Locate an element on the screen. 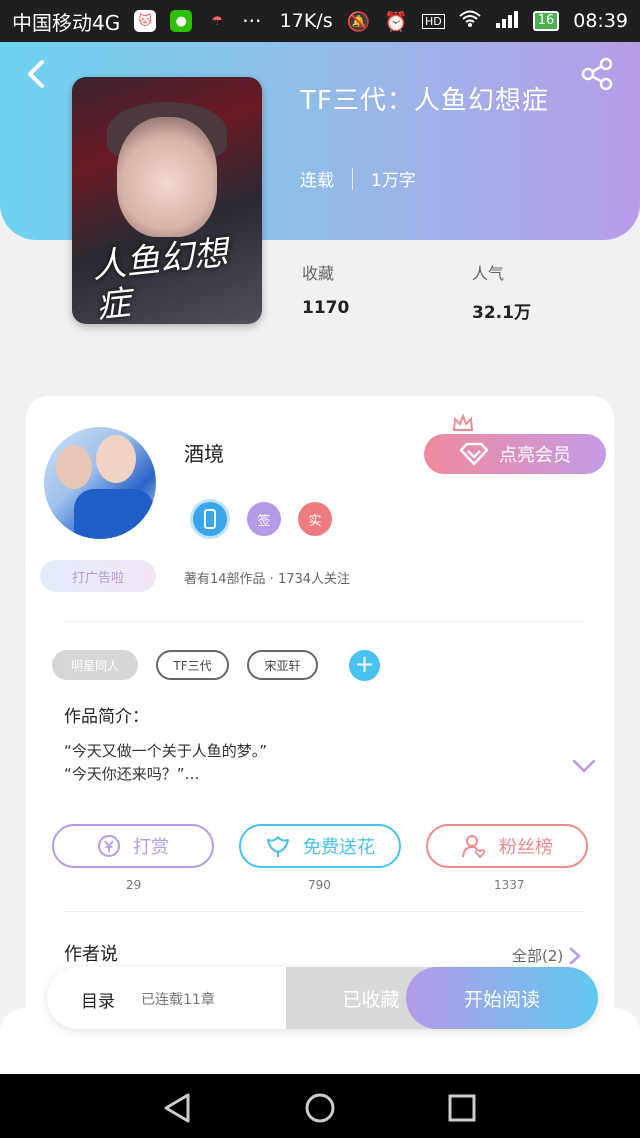  back-button is located at coordinates (38, 74).